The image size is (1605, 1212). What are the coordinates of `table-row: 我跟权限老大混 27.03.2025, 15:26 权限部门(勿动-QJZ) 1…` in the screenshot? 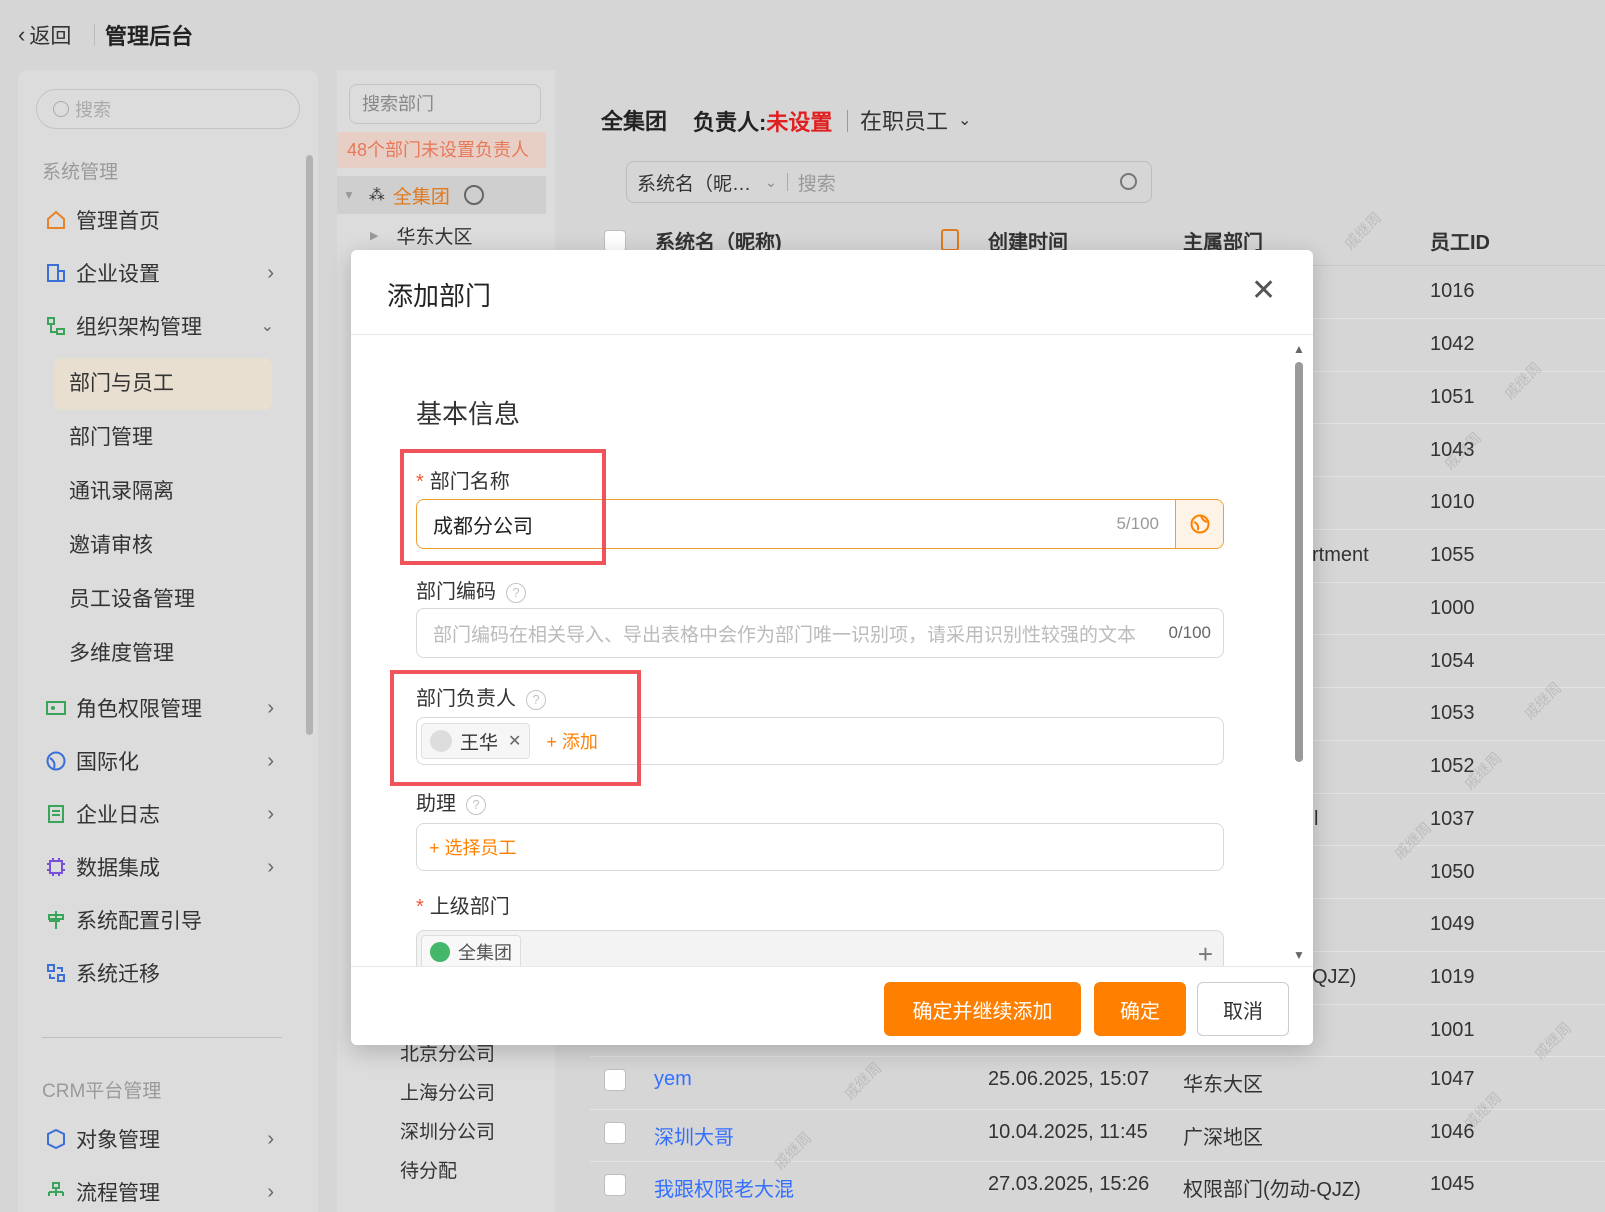 It's located at (1097, 1187).